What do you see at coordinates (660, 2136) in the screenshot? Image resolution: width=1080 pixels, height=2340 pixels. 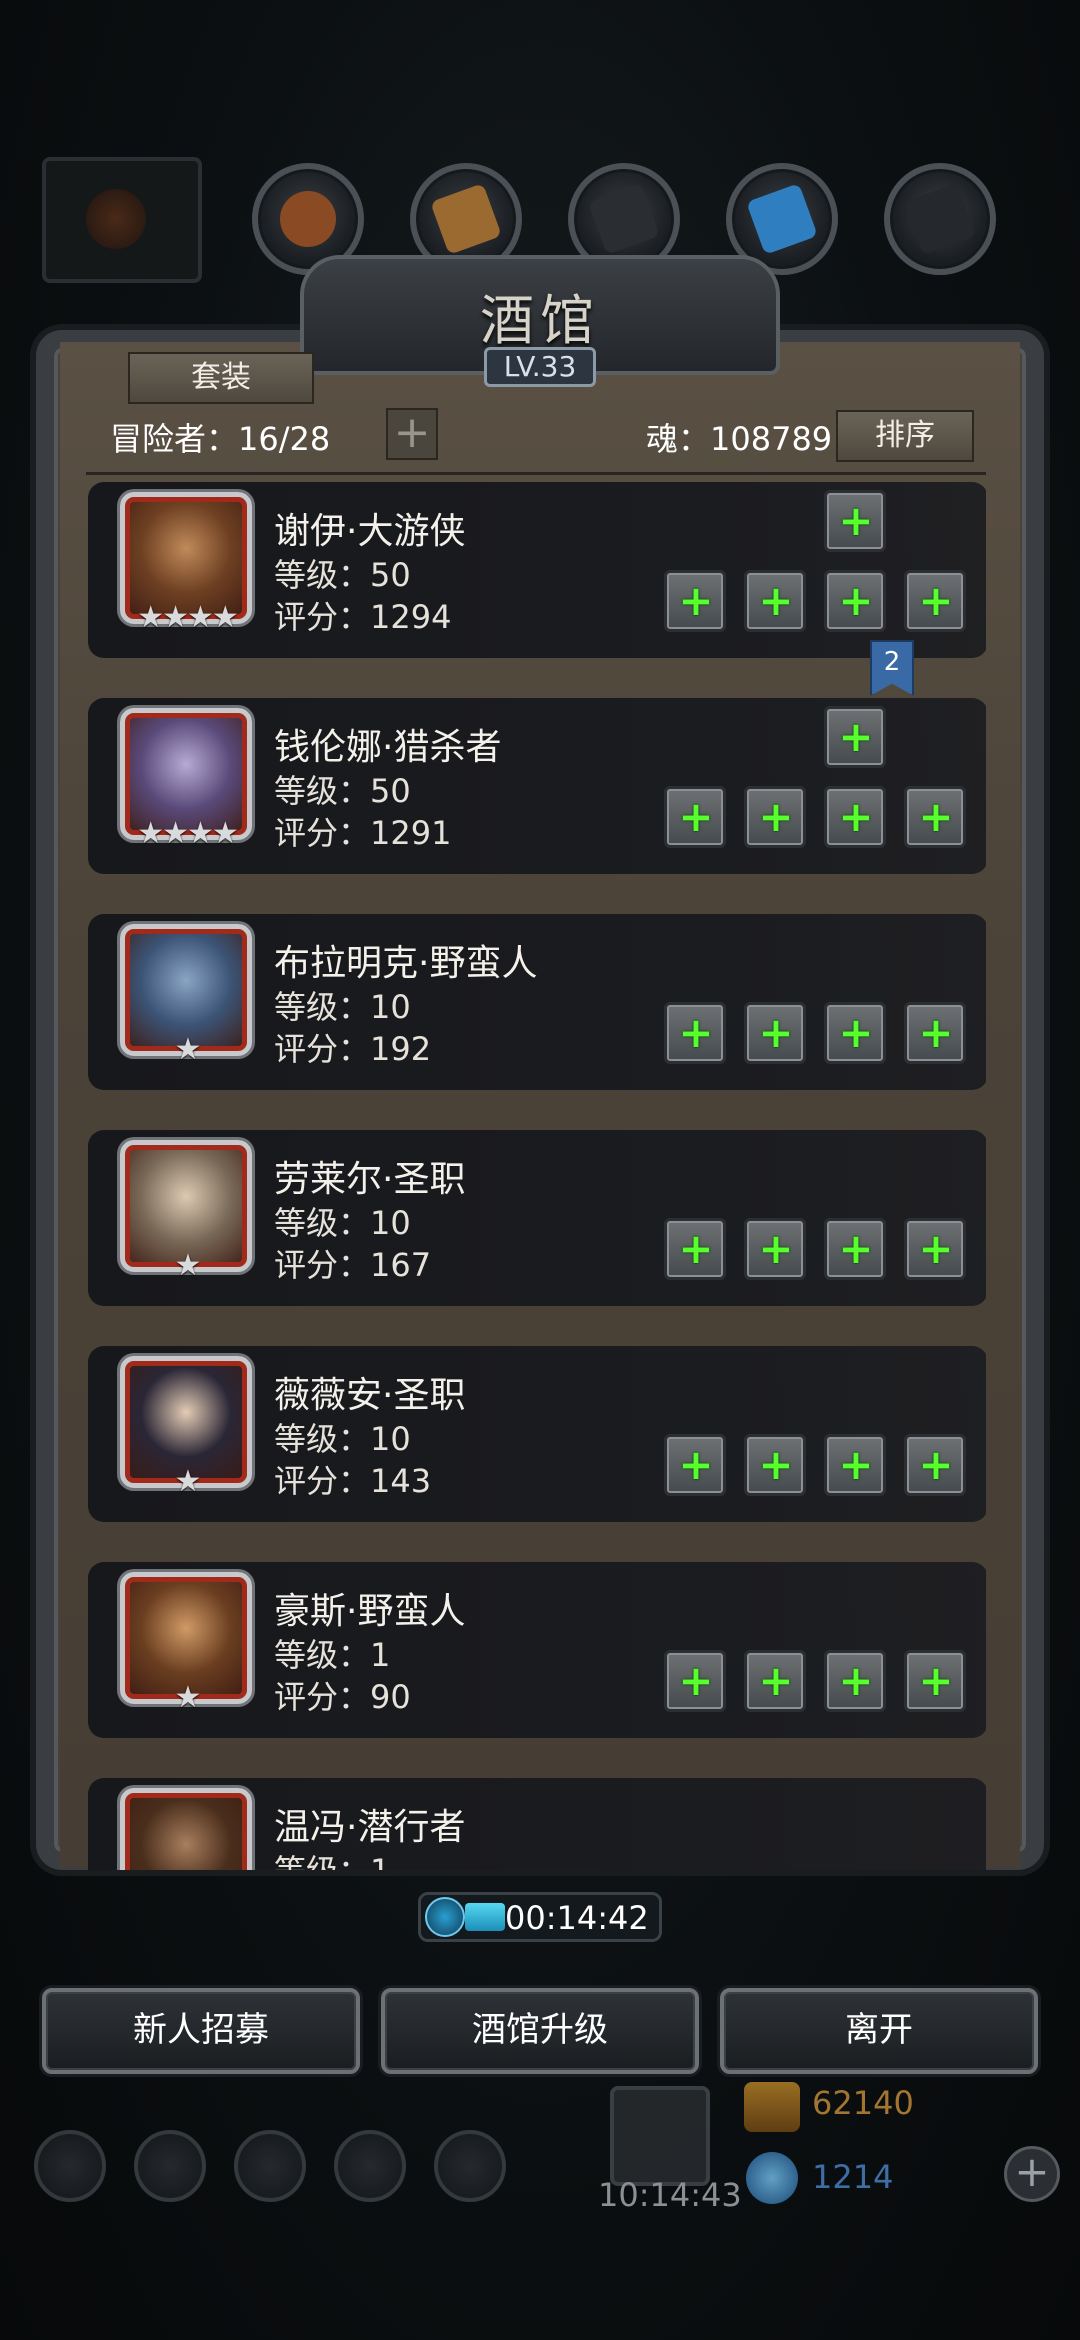 I see `gift-icon` at bounding box center [660, 2136].